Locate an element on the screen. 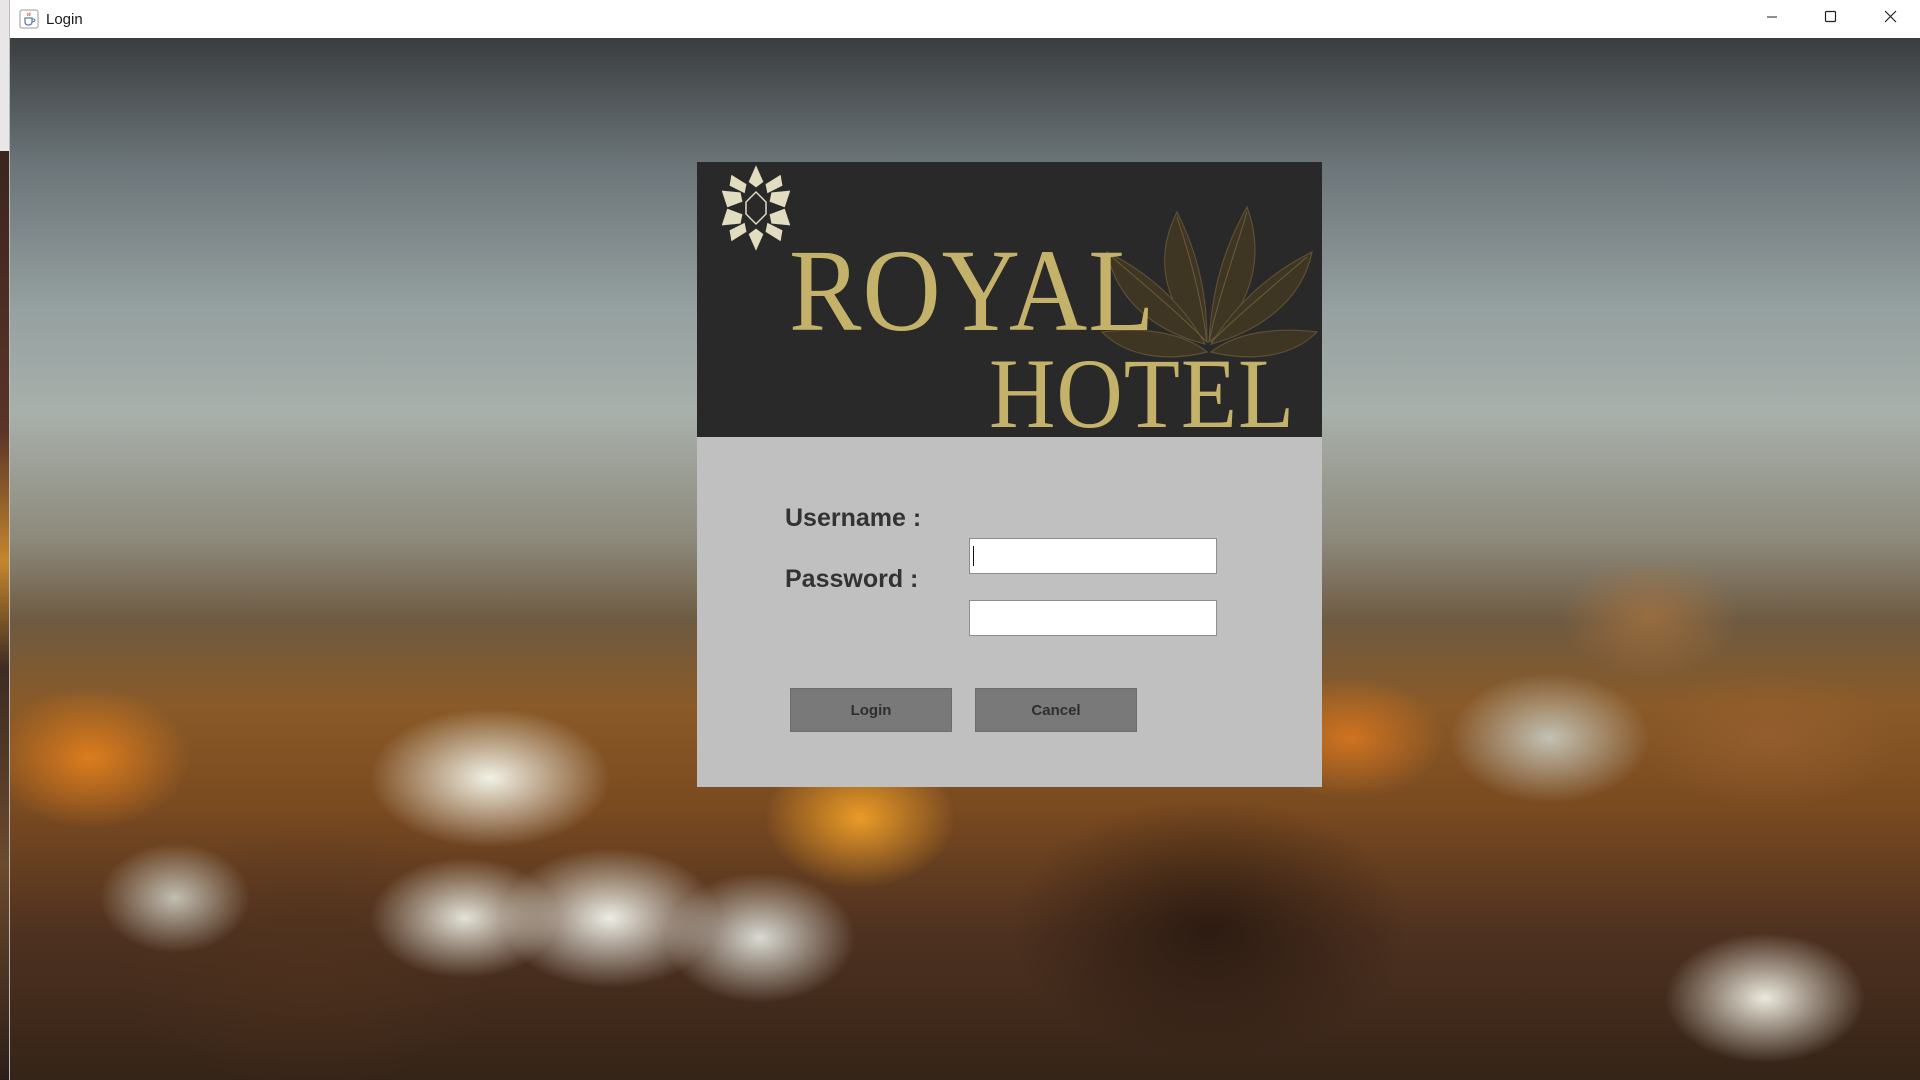 The height and width of the screenshot is (1080, 1920). login-button: Login is located at coordinates (871, 710).